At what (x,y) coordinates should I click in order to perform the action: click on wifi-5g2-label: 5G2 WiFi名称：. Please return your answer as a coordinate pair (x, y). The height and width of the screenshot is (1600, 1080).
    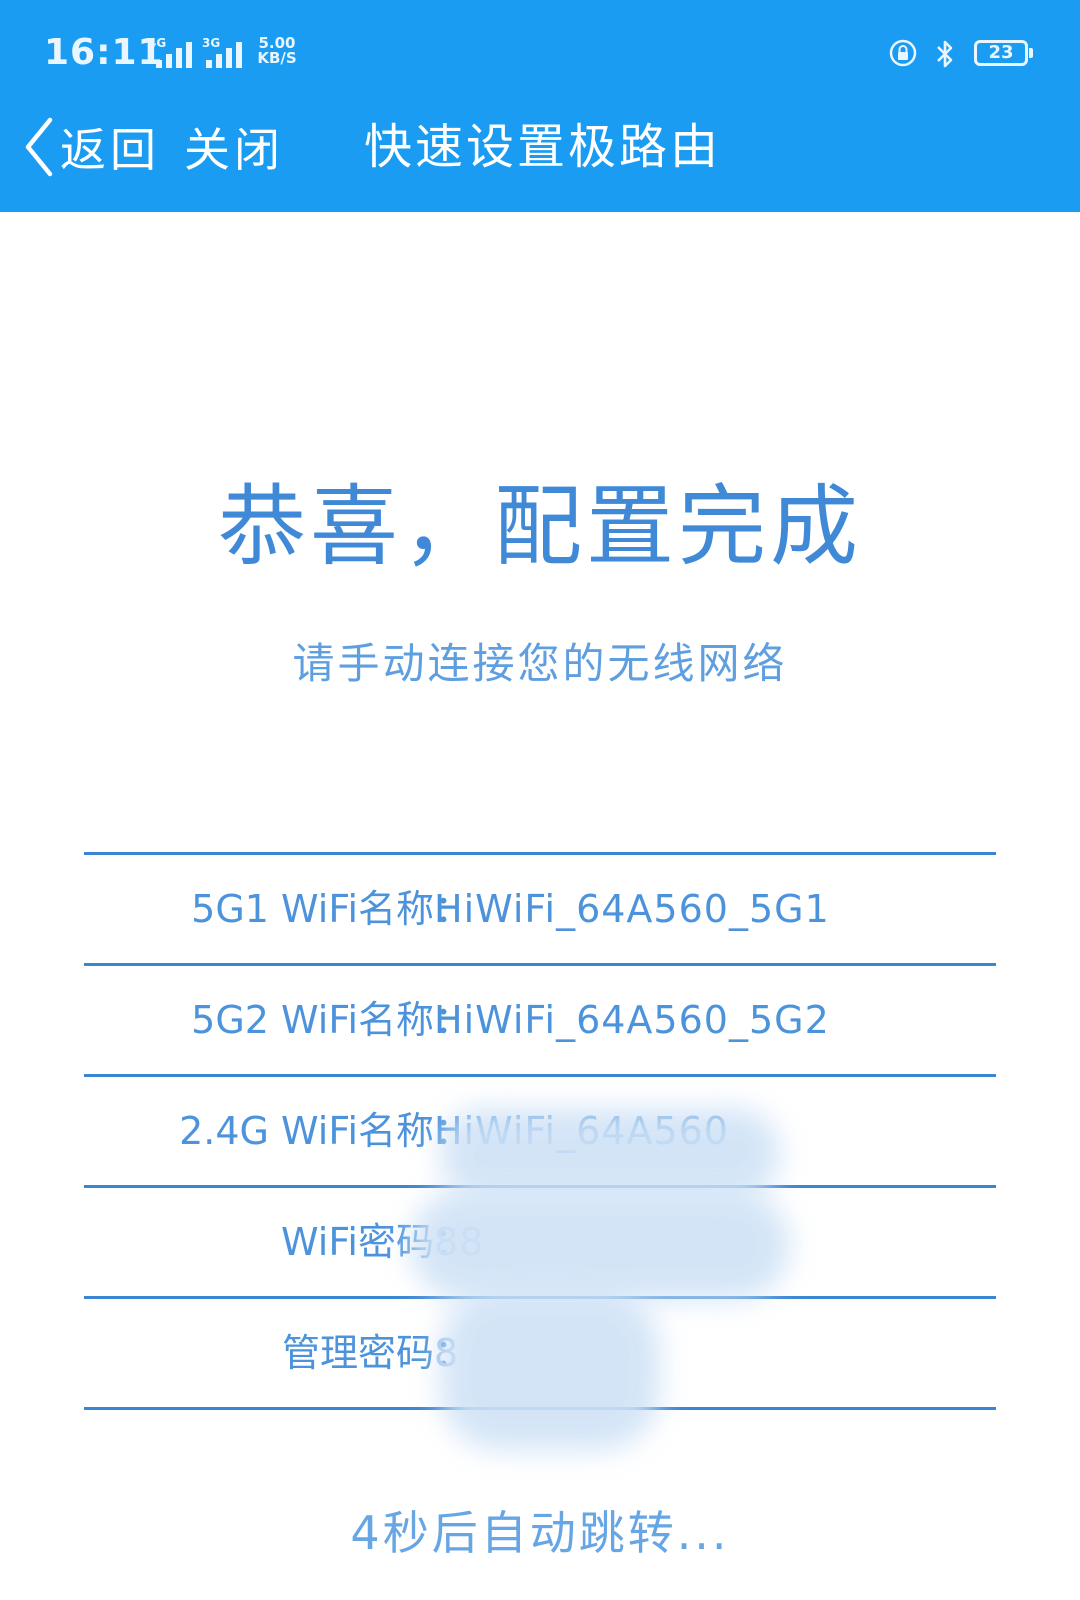
    Looking at the image, I should click on (331, 1020).